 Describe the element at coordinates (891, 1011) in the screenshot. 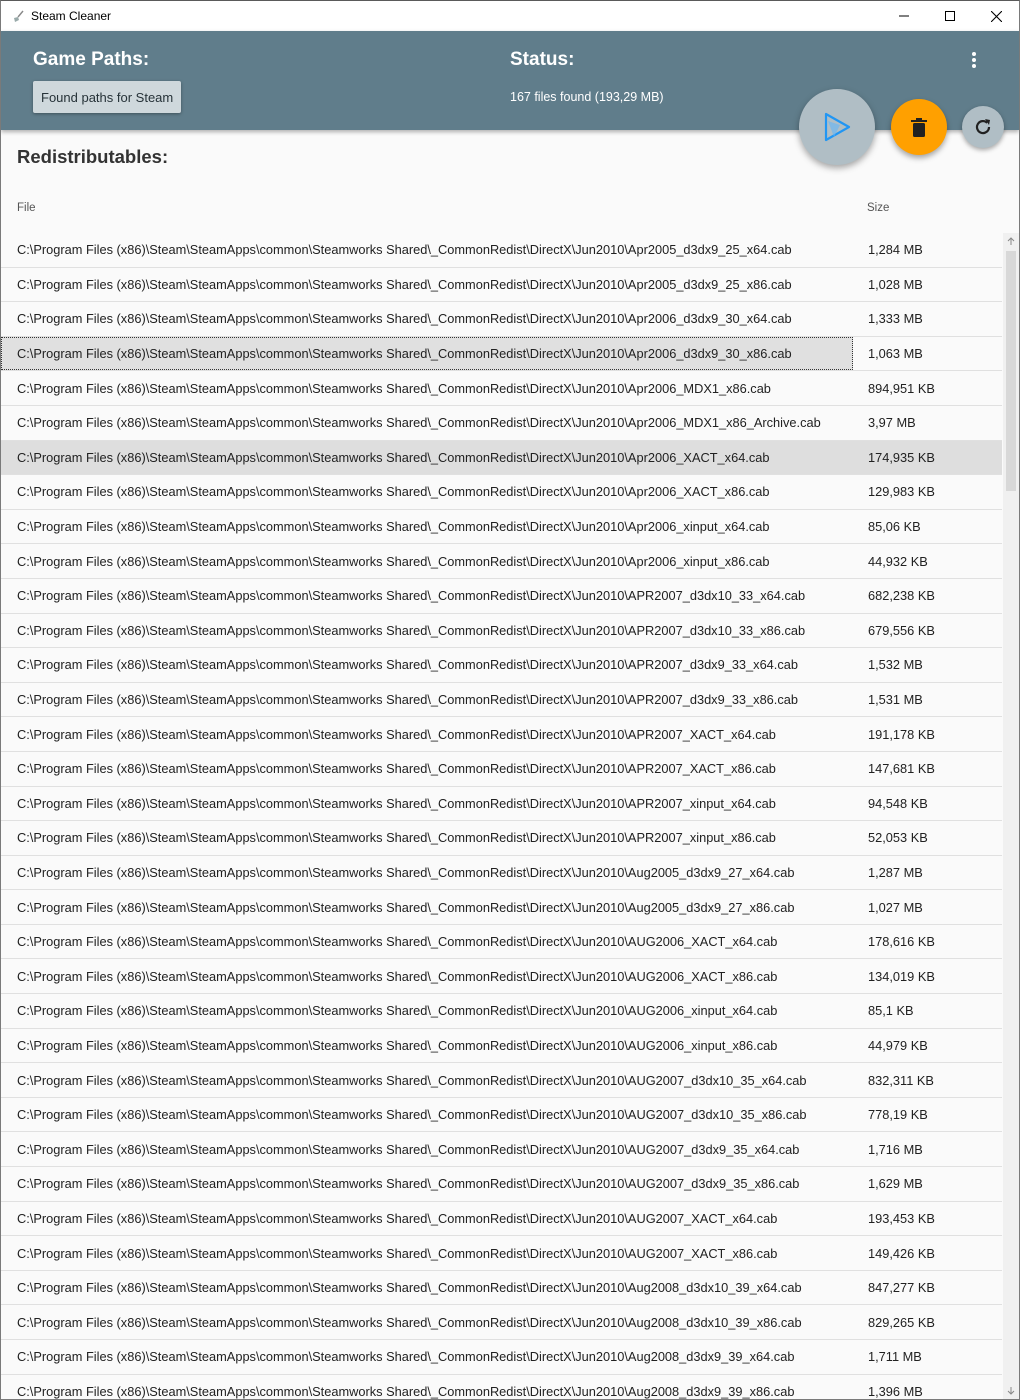

I see `file-size-cell: 85,1 KB` at that location.